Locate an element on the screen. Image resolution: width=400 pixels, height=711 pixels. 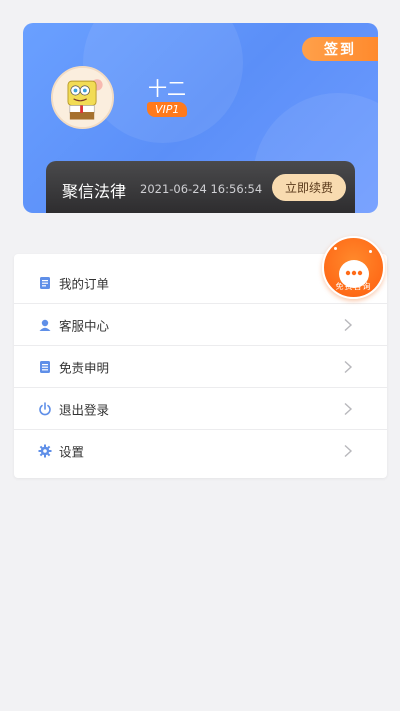
power-icon is located at coordinates (45, 408).